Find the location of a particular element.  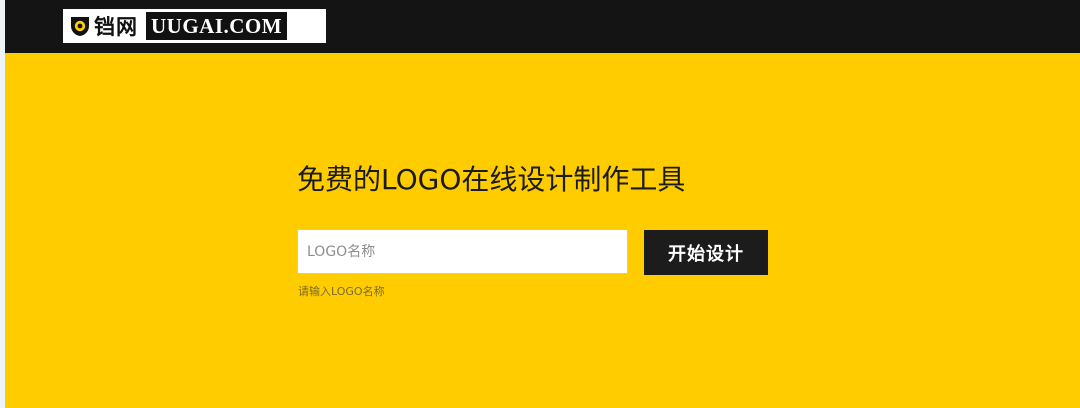

top-navbar: 铛网 UUGAI.COM is located at coordinates (542, 26).